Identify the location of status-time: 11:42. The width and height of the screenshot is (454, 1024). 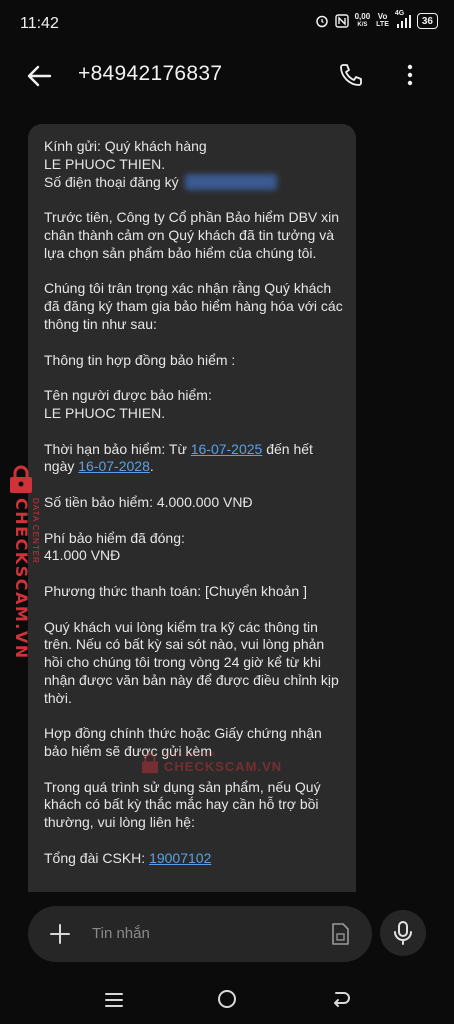
(39, 23).